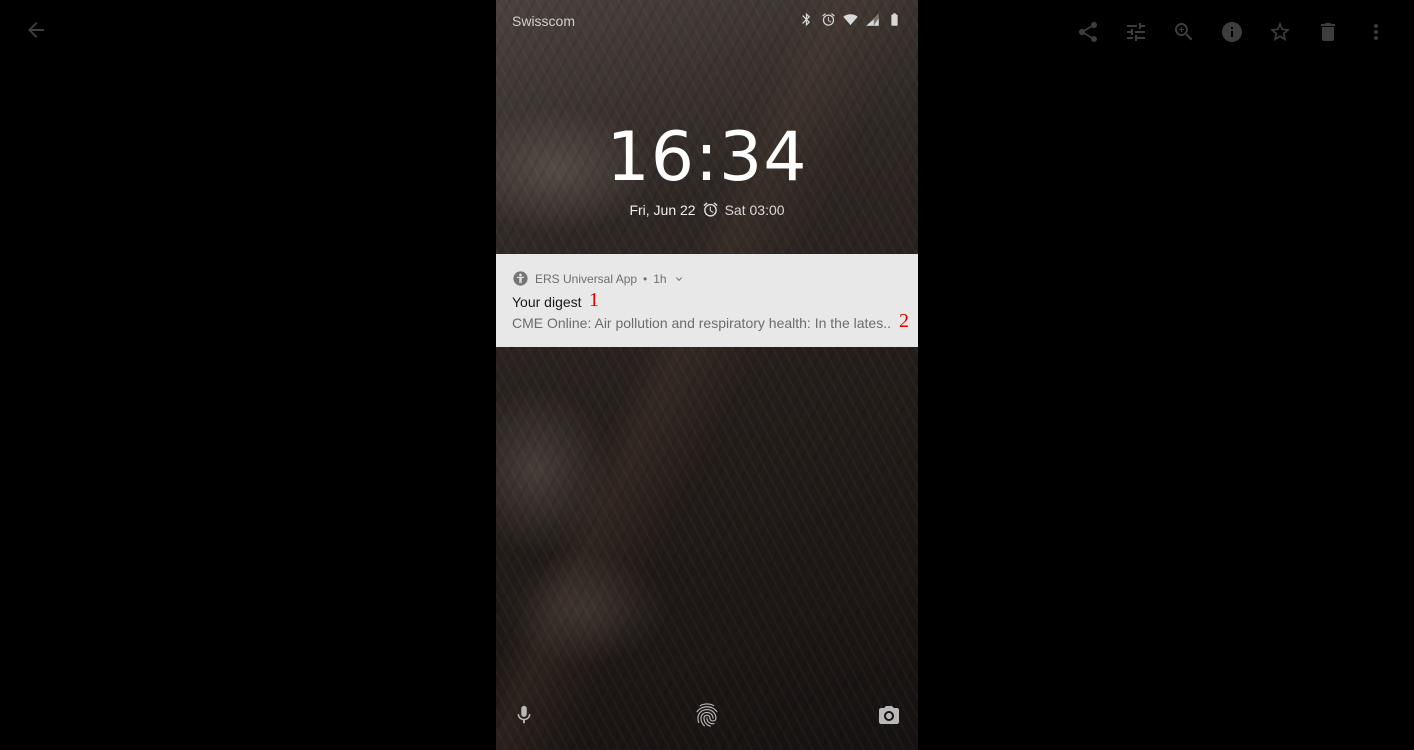 The image size is (1414, 750). Describe the element at coordinates (806, 19) in the screenshot. I see `bluetooth-icon` at that location.